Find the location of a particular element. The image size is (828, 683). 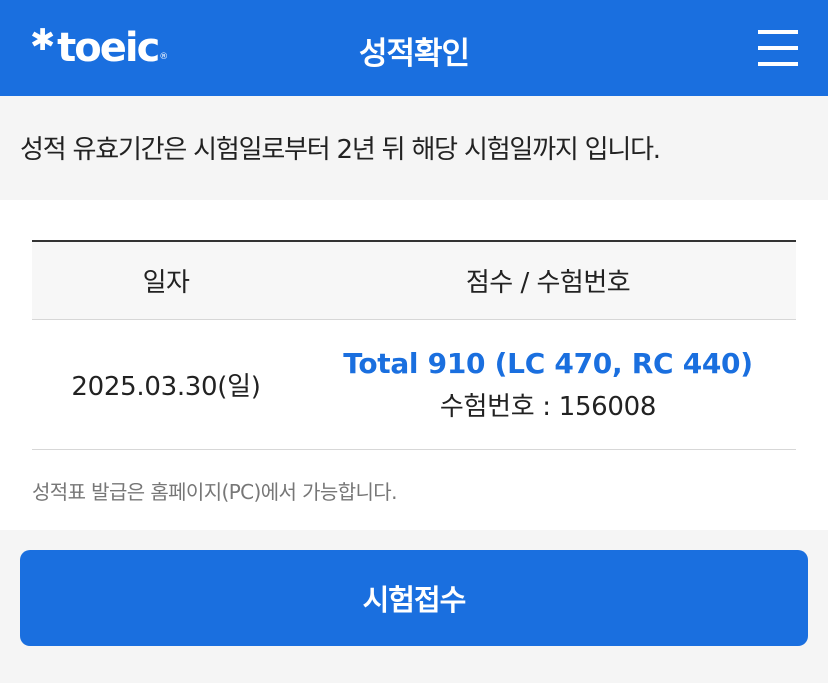

table-header: 일자 점수 / 수험번호 is located at coordinates (414, 281).